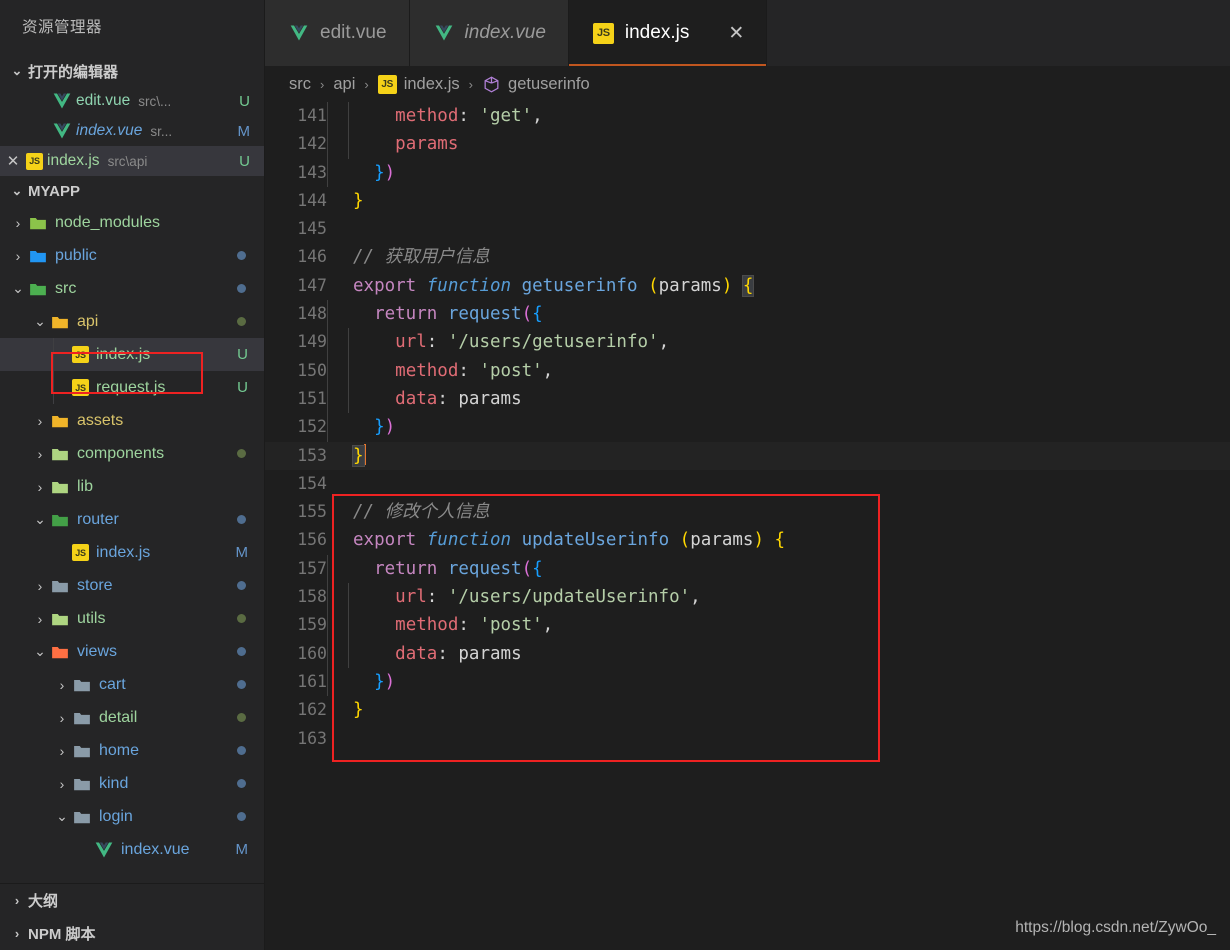 This screenshot has height=950, width=1230. I want to click on breadcrumb-label: src, so click(300, 83).